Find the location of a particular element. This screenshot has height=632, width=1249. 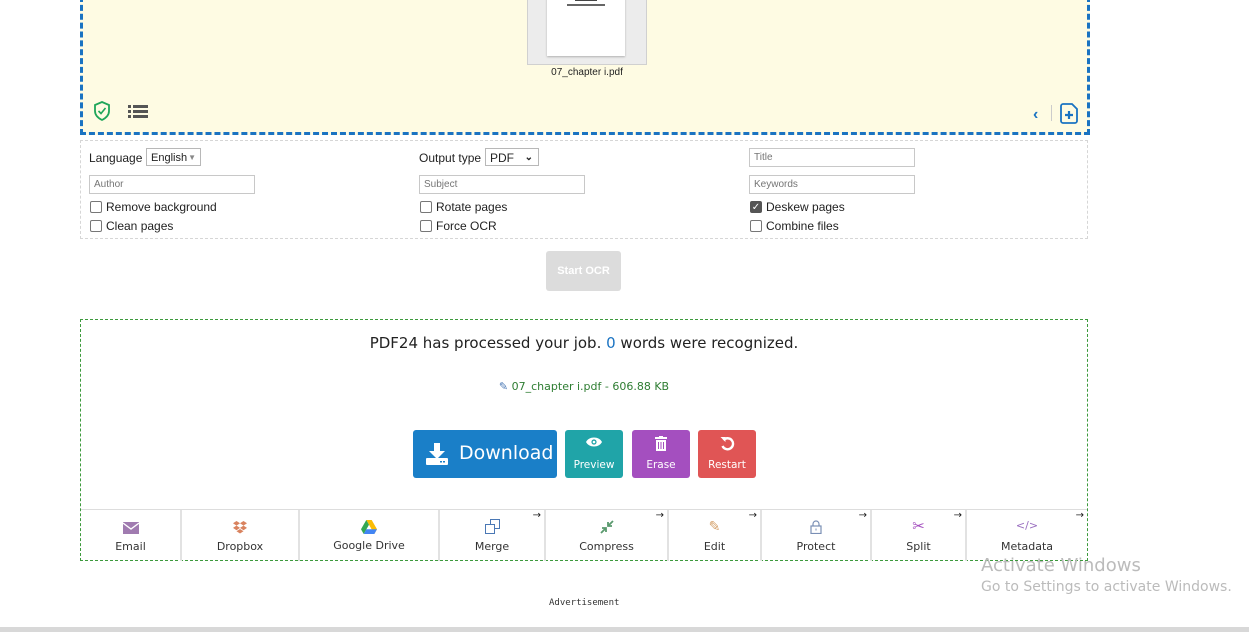

force-ocr-label: Force OCR is located at coordinates (466, 226).